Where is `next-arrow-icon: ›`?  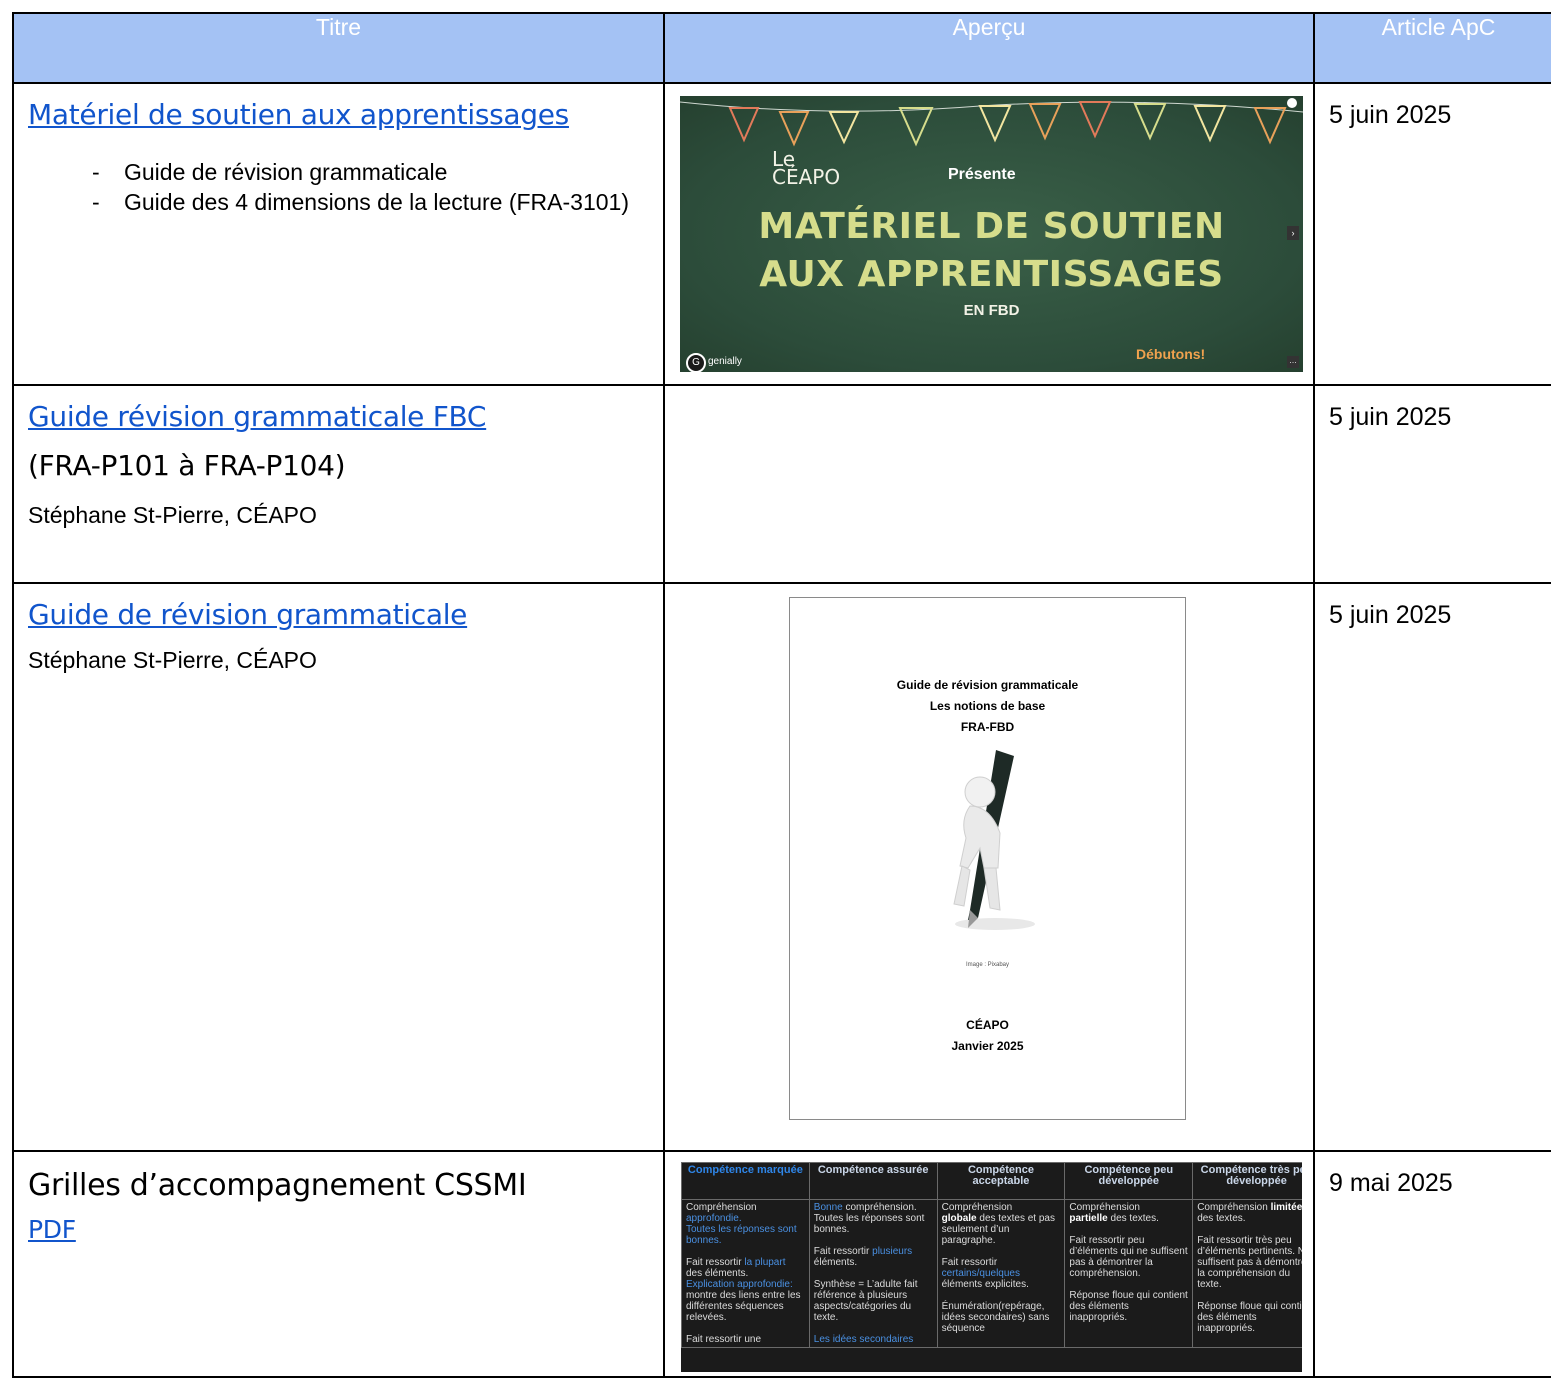
next-arrow-icon: › is located at coordinates (1293, 233).